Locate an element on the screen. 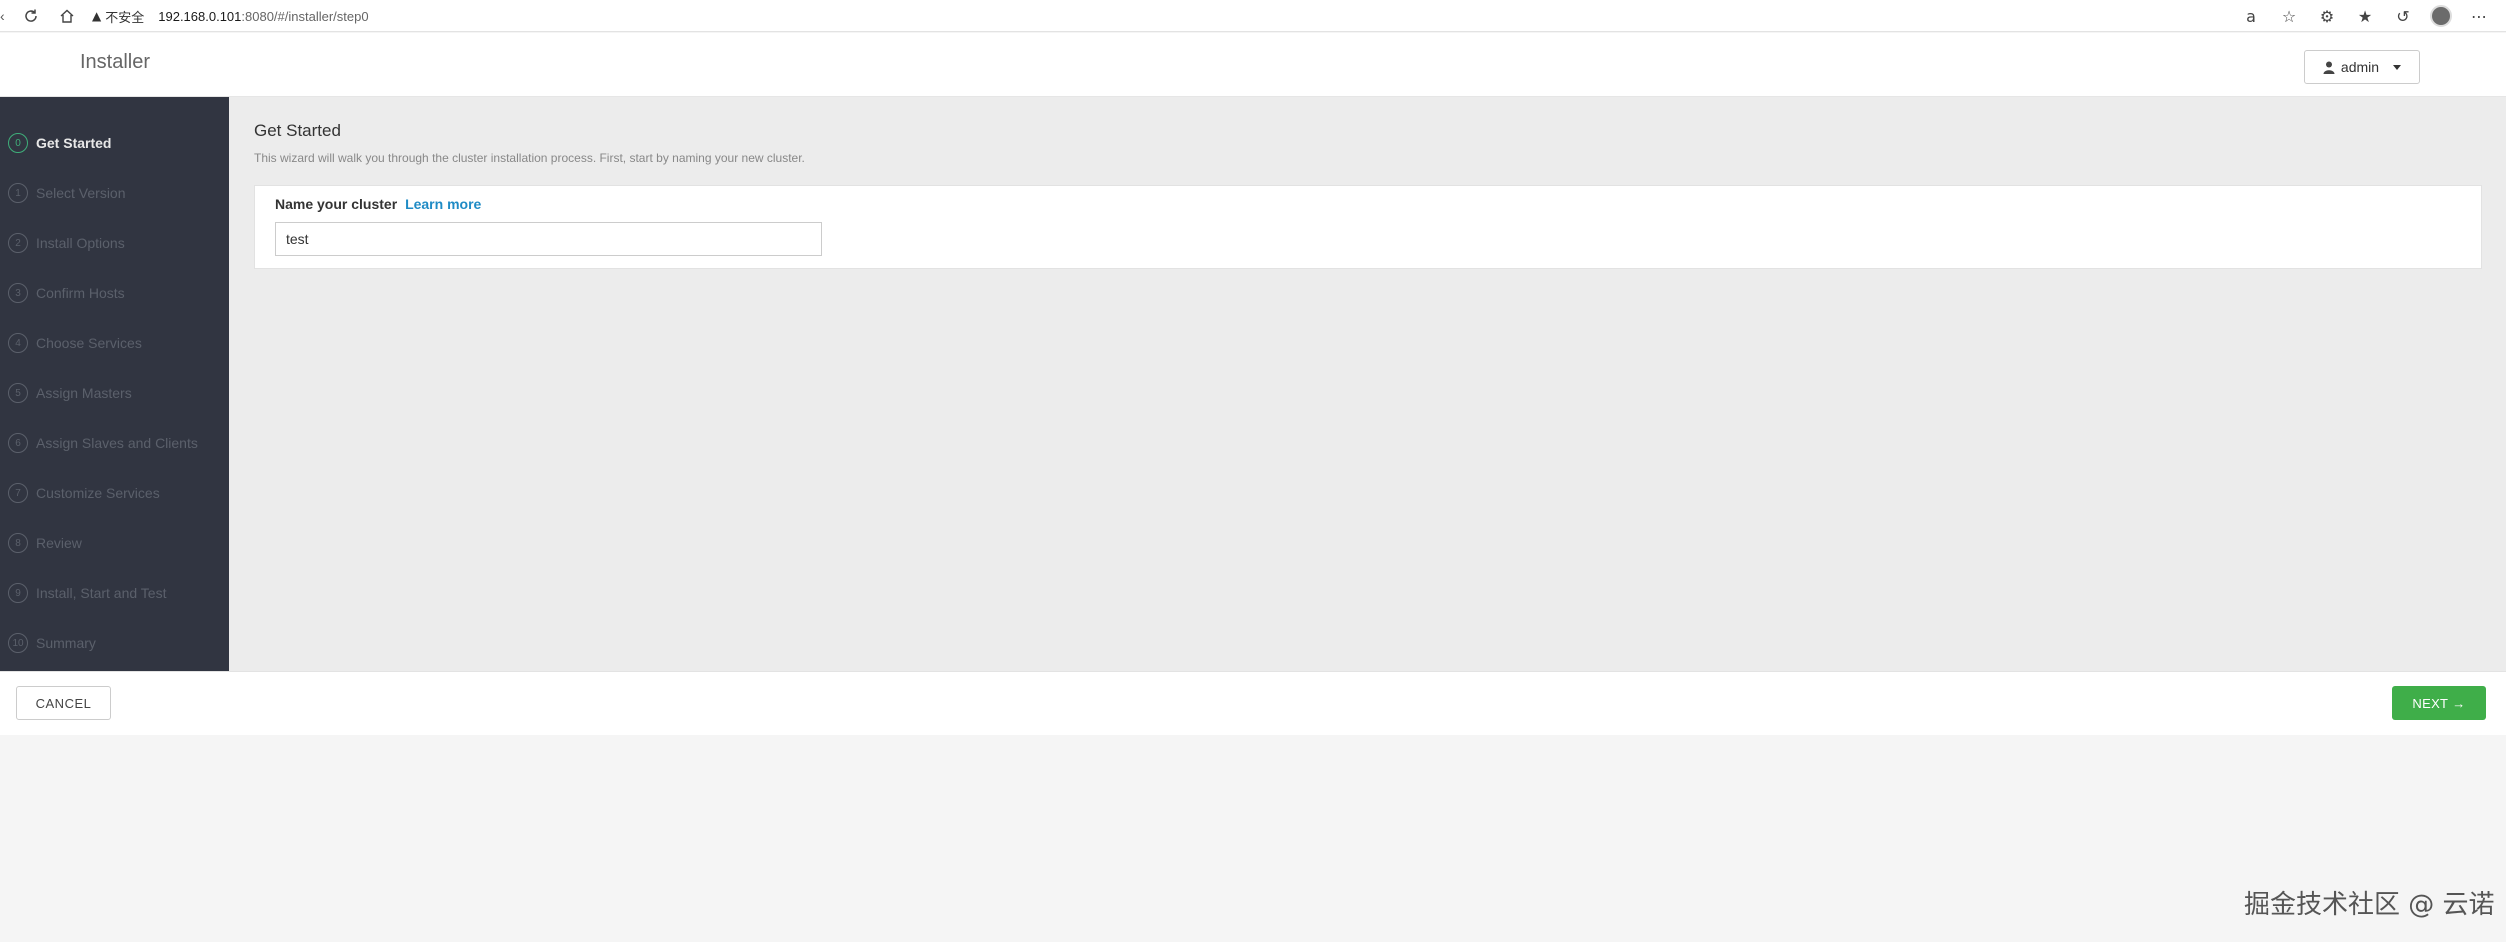 The height and width of the screenshot is (942, 2506). step-number: 1 is located at coordinates (18, 193).